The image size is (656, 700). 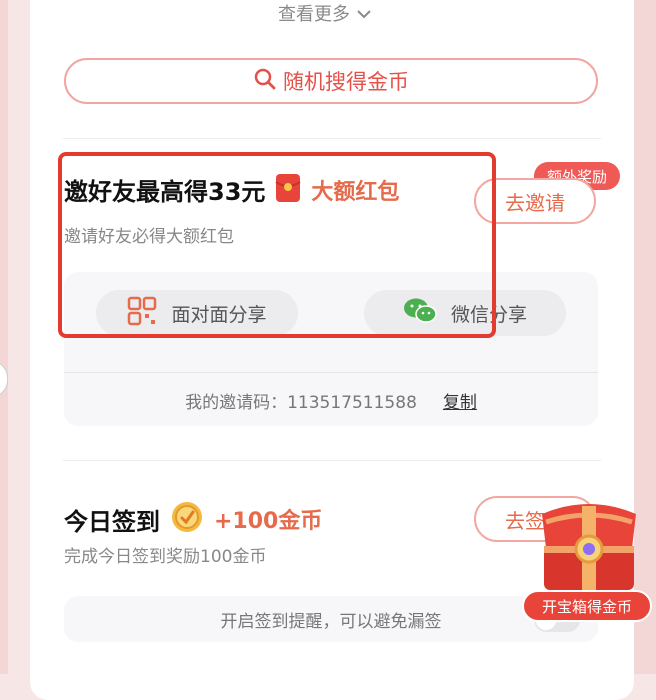 I want to click on left-background-strip, so click(x=4, y=337).